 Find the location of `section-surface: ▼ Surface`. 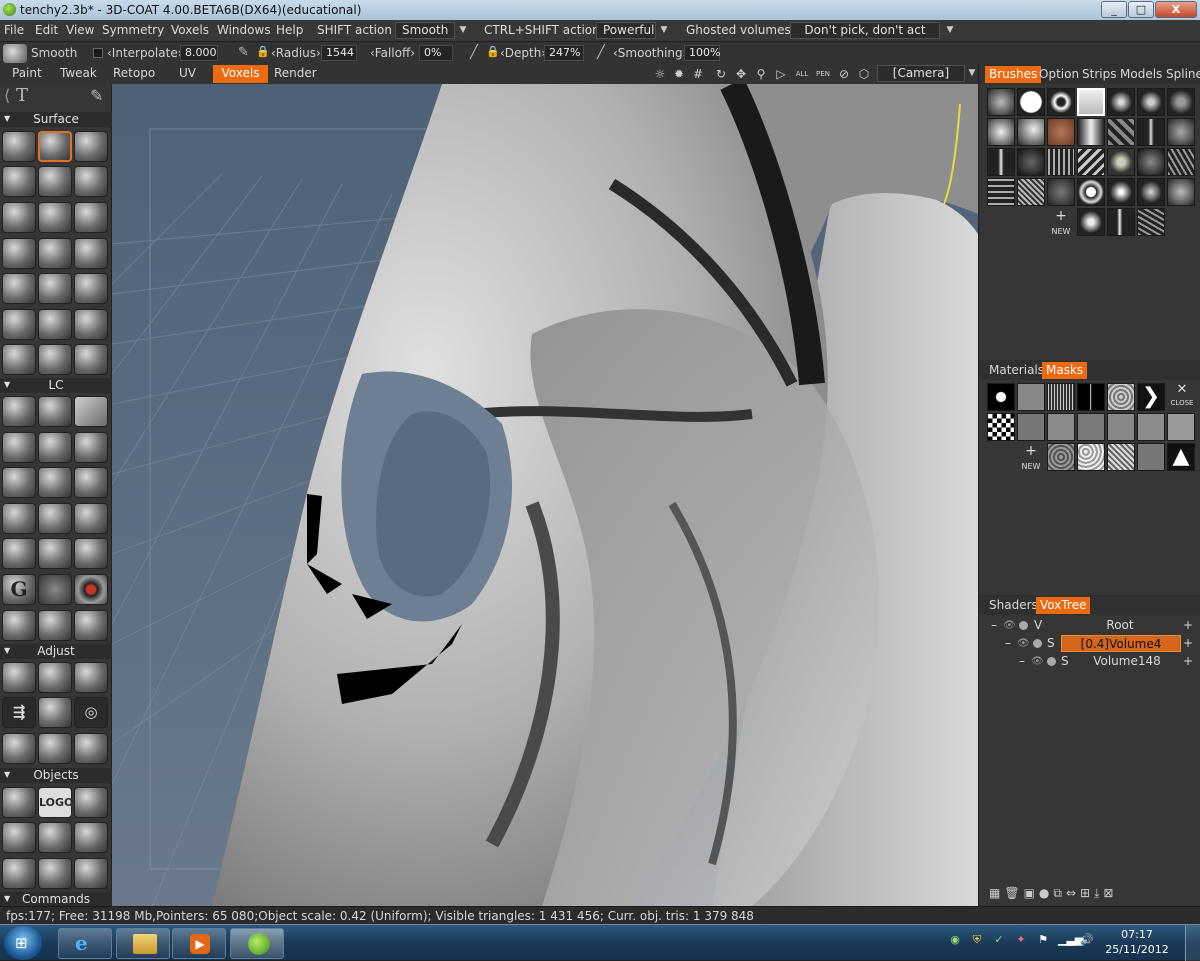

section-surface: ▼ Surface is located at coordinates (56, 119).